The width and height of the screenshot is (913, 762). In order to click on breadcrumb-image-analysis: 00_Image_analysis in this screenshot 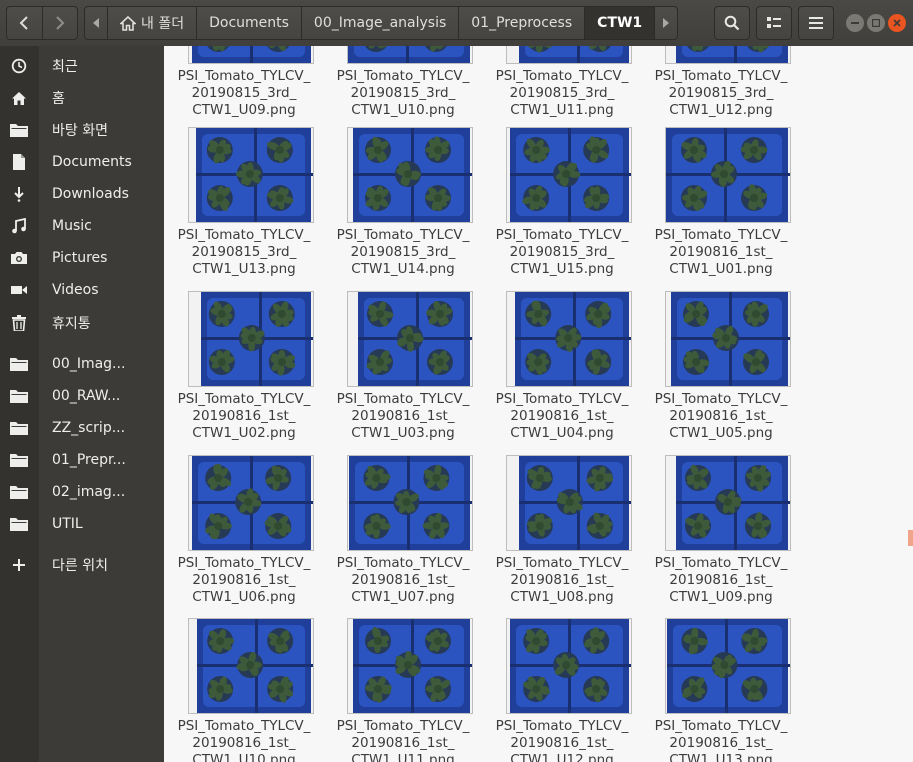, I will do `click(379, 23)`.